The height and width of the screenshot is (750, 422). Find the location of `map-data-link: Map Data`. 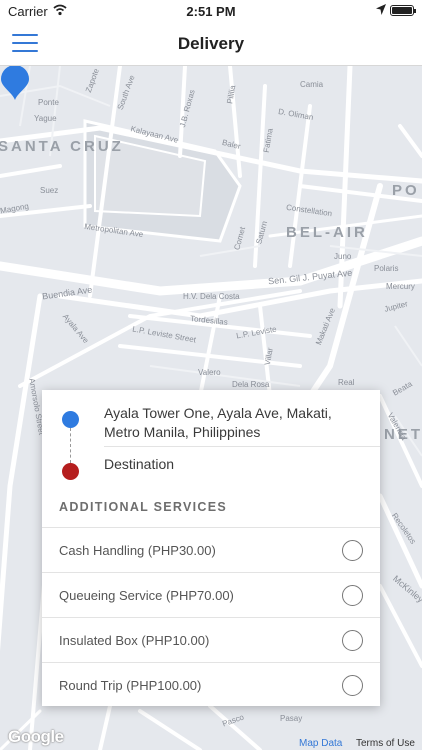

map-data-link: Map Data is located at coordinates (320, 743).